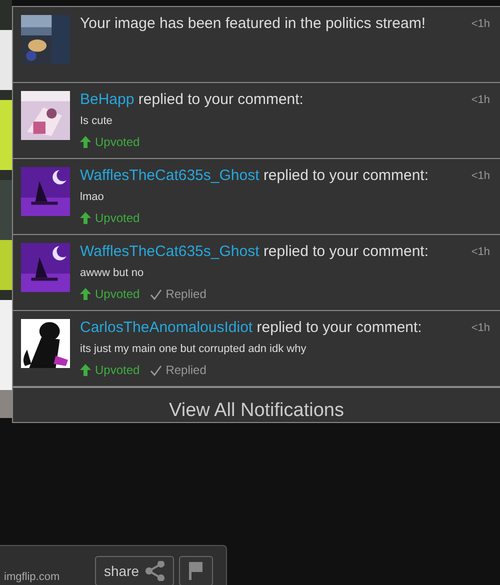  What do you see at coordinates (107, 99) in the screenshot?
I see `username-link: BeHapp` at bounding box center [107, 99].